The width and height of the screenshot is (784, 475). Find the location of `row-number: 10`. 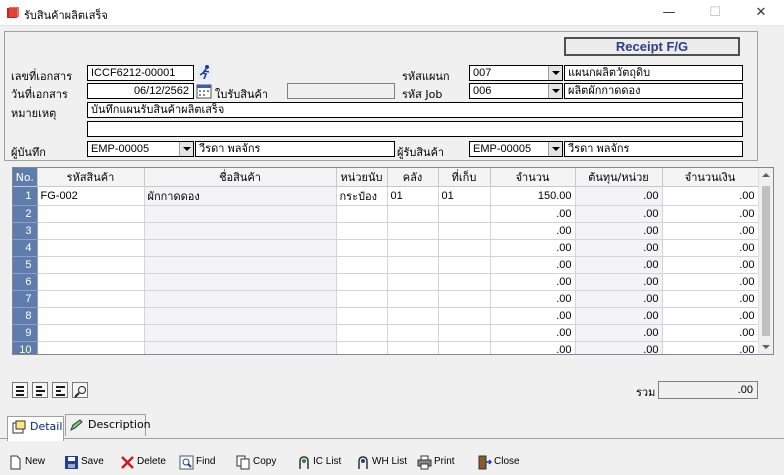

row-number: 10 is located at coordinates (25, 347).